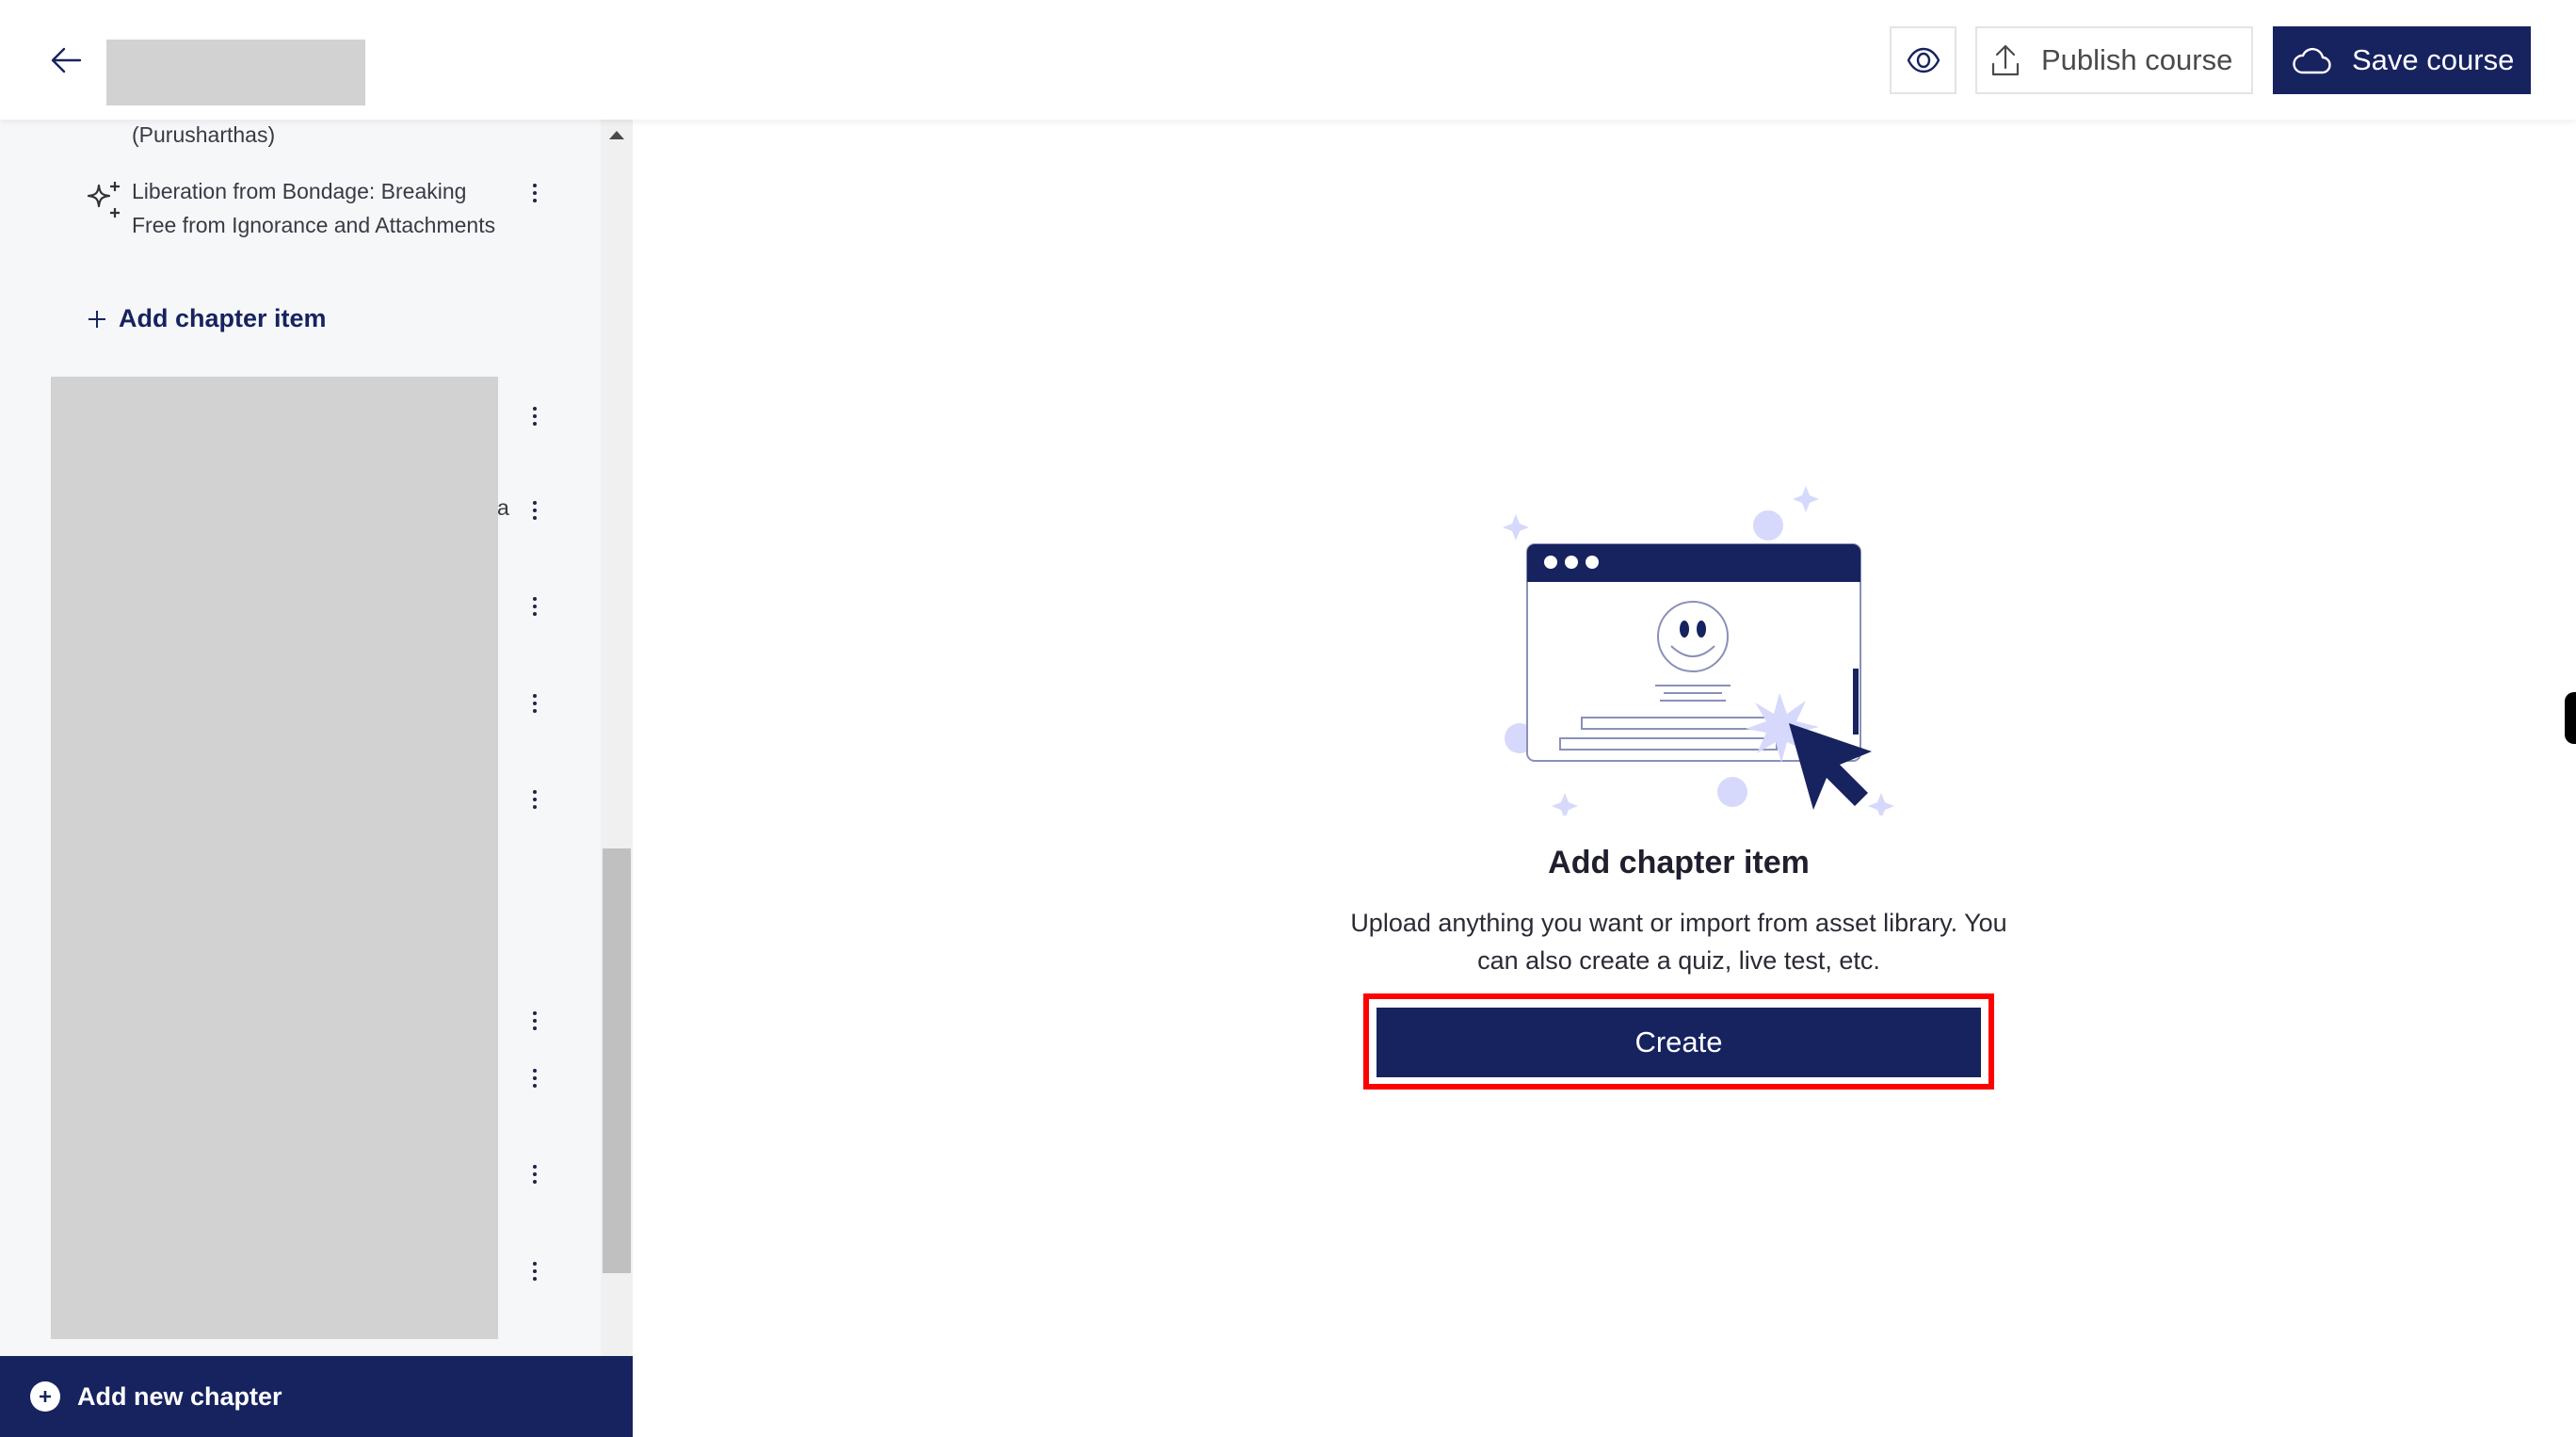 The height and width of the screenshot is (1437, 2576). Describe the element at coordinates (617, 1061) in the screenshot. I see `scrollbar-thumb` at that location.